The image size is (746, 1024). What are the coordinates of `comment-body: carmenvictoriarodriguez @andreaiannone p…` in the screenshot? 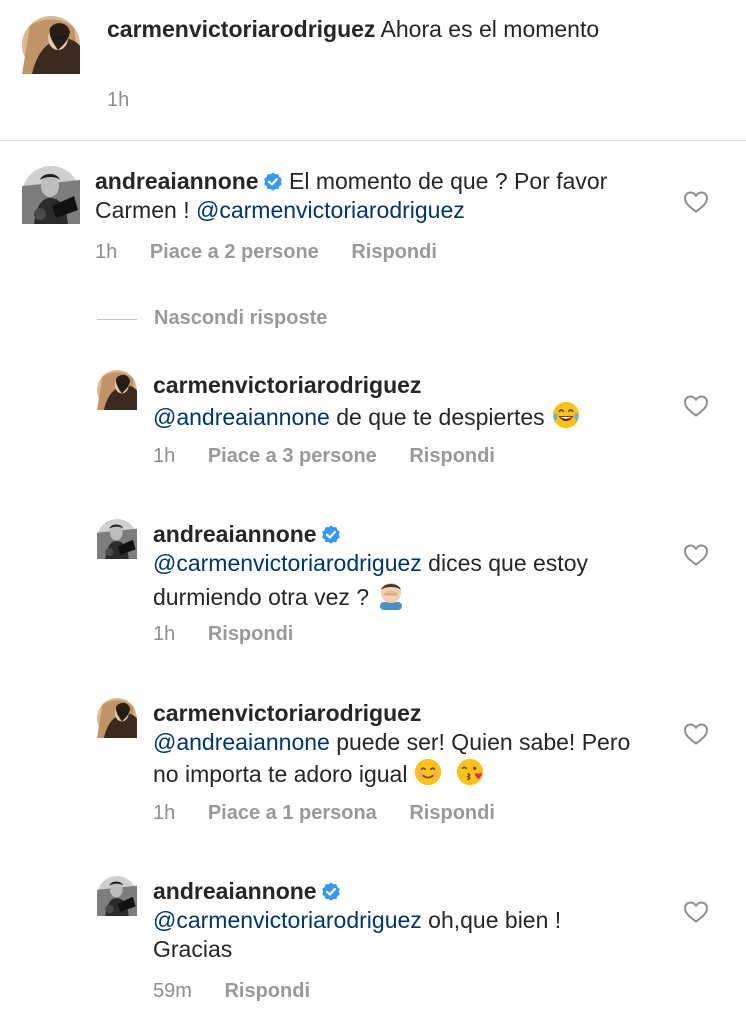 It's located at (403, 744).